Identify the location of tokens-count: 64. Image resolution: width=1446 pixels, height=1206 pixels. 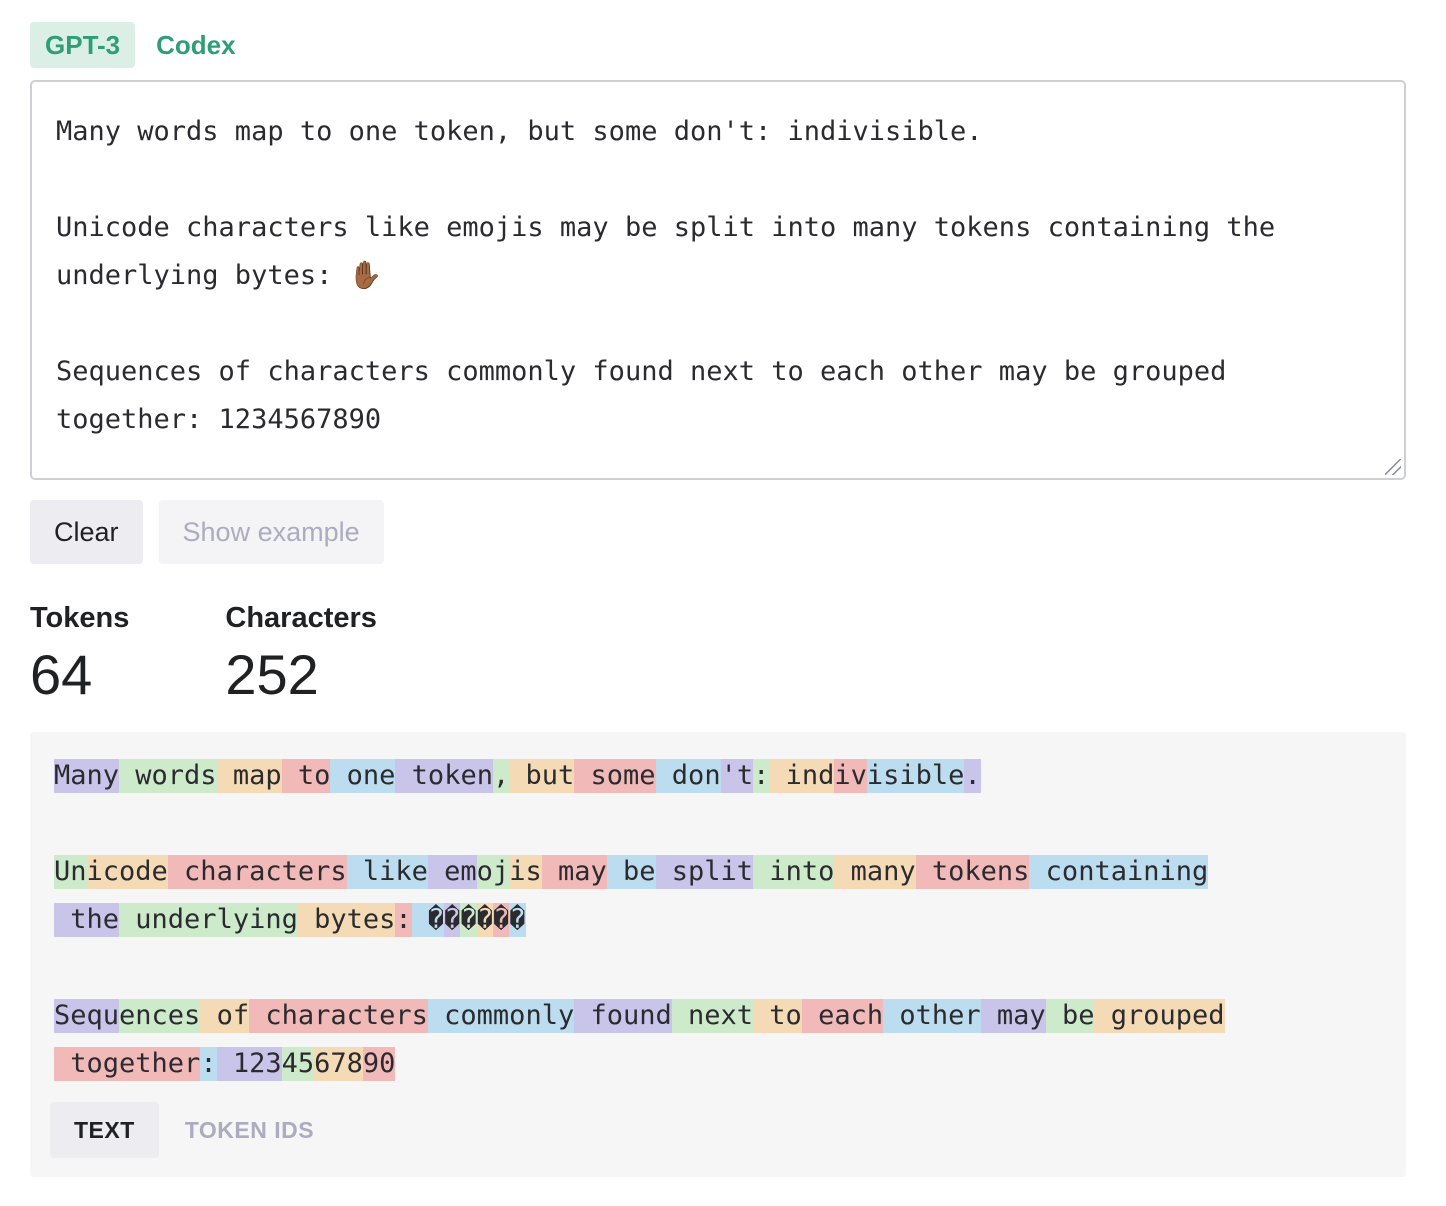
(61, 674).